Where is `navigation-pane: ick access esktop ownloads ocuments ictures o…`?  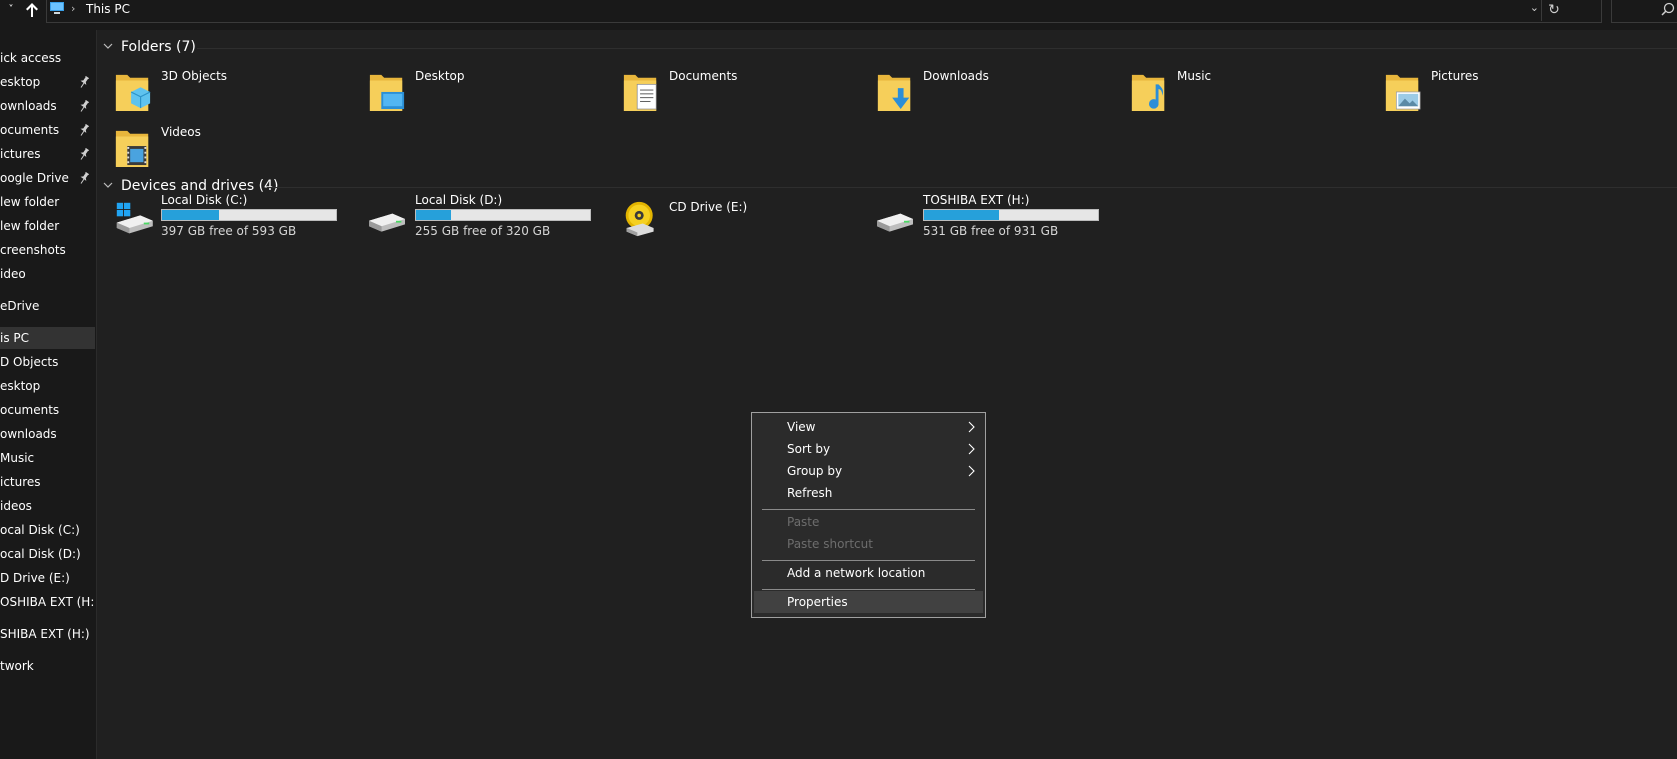 navigation-pane: ick access esktop ownloads ocuments ictures o… is located at coordinates (48, 394).